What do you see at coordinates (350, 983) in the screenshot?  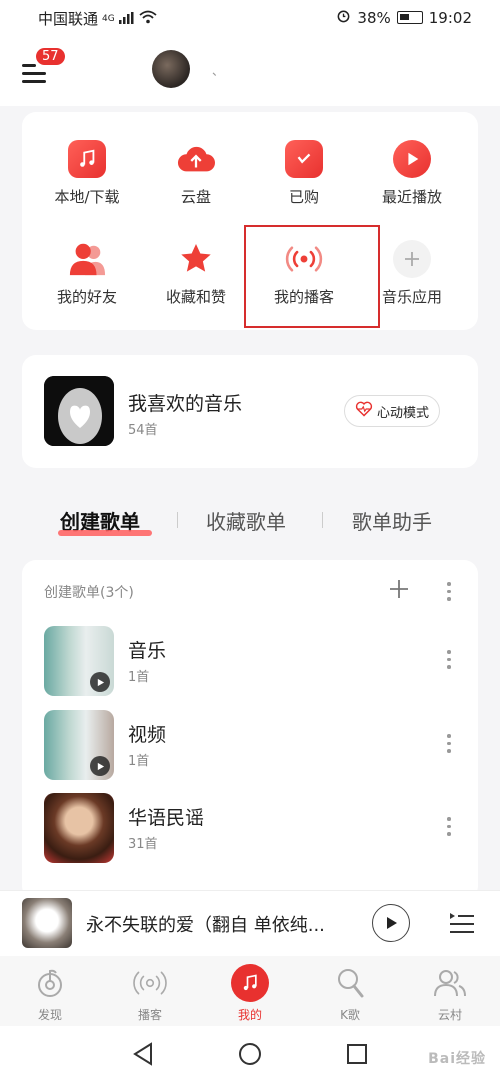 I see `microphone-icon` at bounding box center [350, 983].